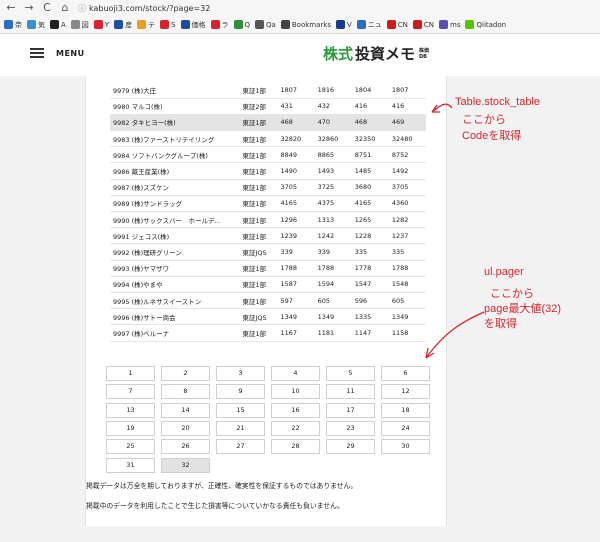  I want to click on bookmark-item: Bookmarks, so click(305, 24).